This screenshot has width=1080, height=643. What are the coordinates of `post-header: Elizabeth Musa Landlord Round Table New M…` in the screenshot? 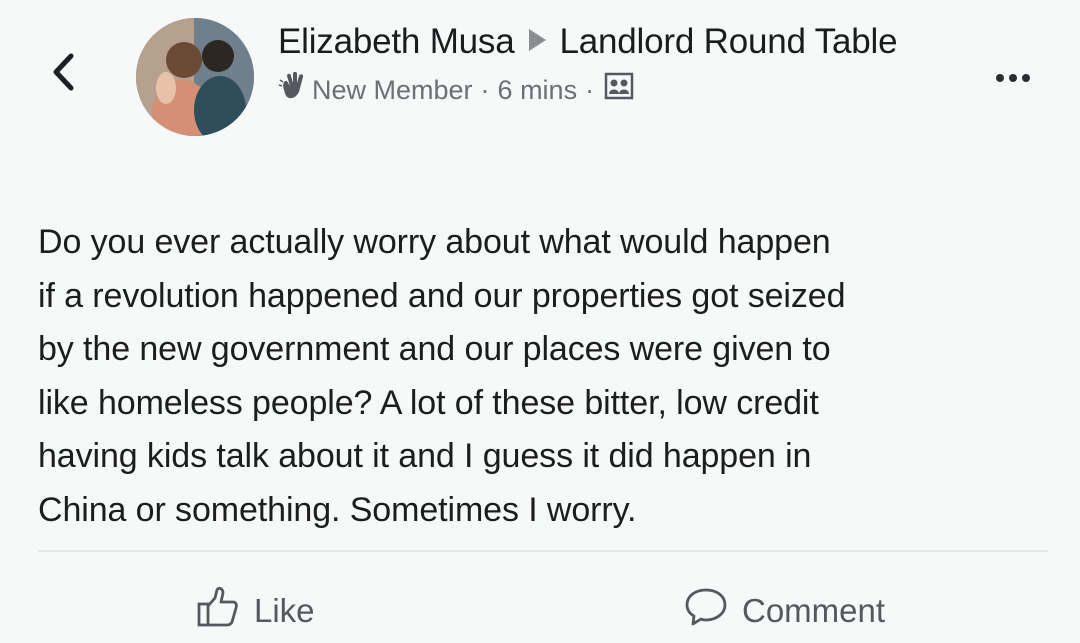 It's located at (623, 63).